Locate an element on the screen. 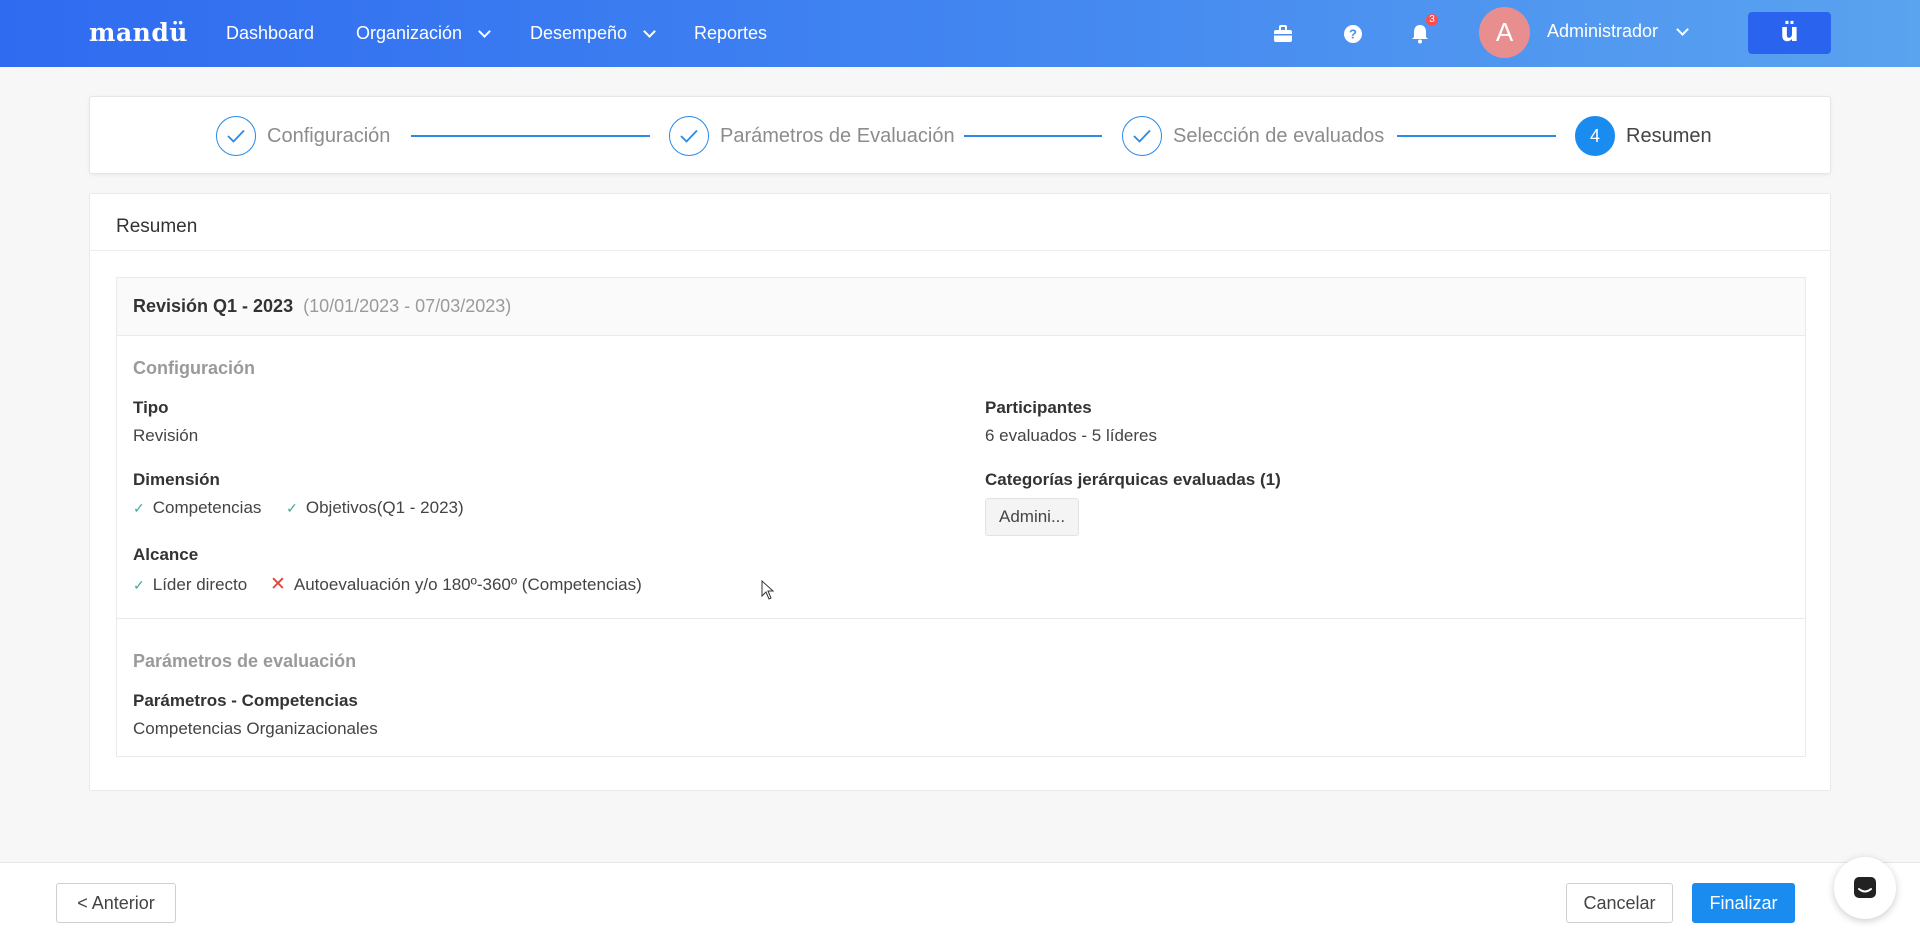 The width and height of the screenshot is (1920, 940). brand-button: ü is located at coordinates (1789, 33).